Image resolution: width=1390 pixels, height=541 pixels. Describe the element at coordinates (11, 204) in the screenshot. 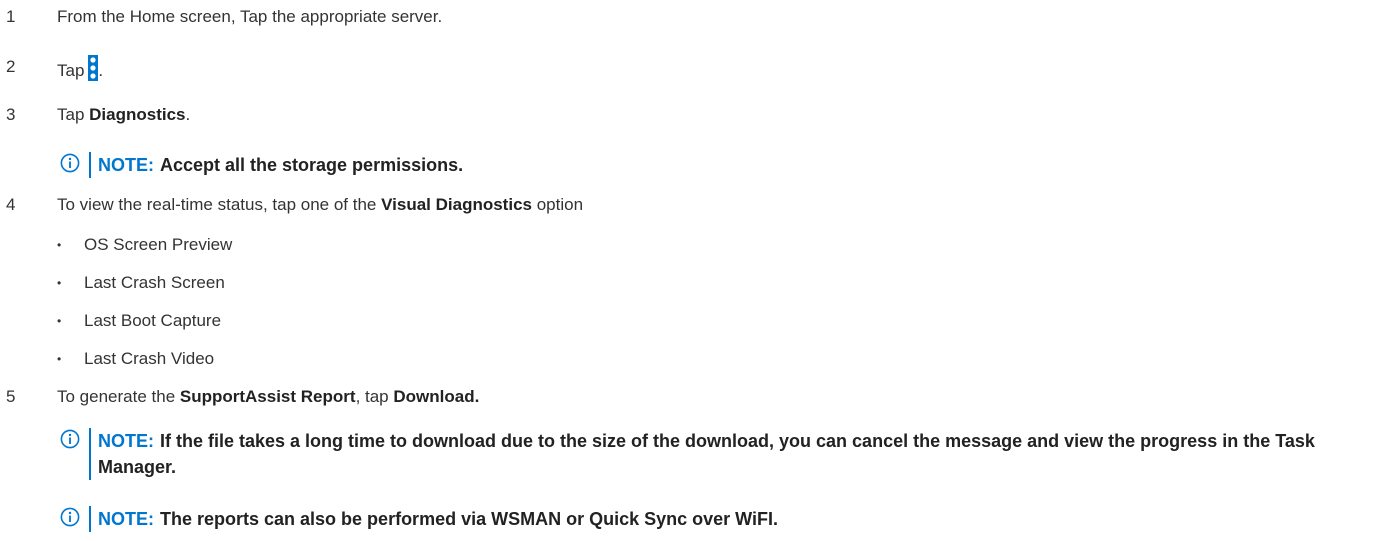

I see `step-number: 4` at that location.